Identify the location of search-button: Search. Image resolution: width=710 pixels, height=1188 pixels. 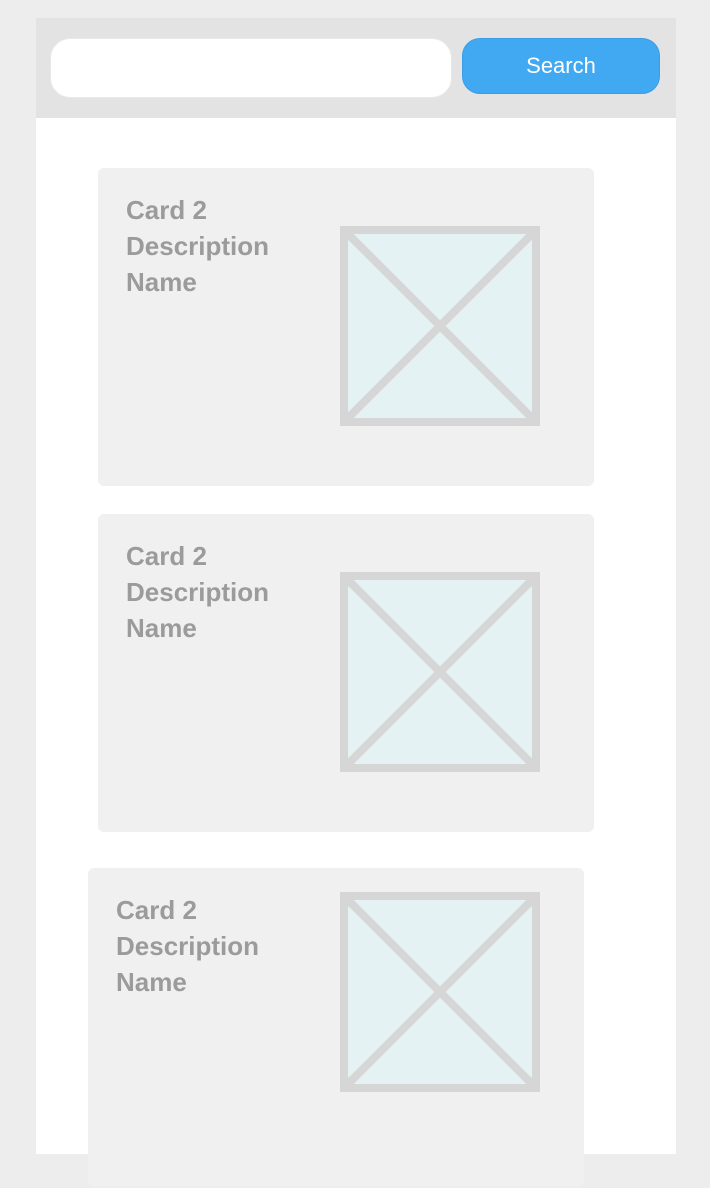
(561, 66).